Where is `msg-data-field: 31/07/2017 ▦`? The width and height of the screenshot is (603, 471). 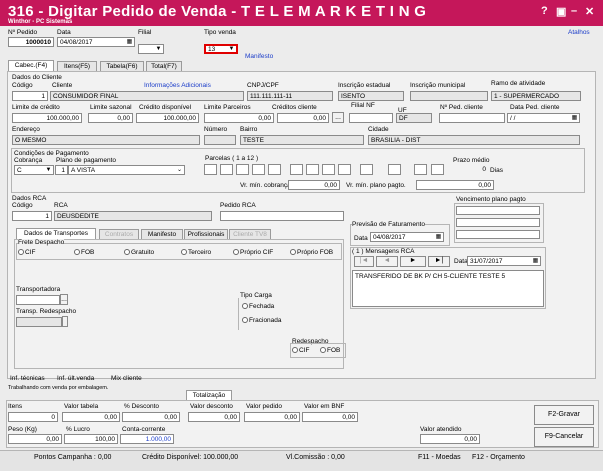 msg-data-field: 31/07/2017 ▦ is located at coordinates (504, 261).